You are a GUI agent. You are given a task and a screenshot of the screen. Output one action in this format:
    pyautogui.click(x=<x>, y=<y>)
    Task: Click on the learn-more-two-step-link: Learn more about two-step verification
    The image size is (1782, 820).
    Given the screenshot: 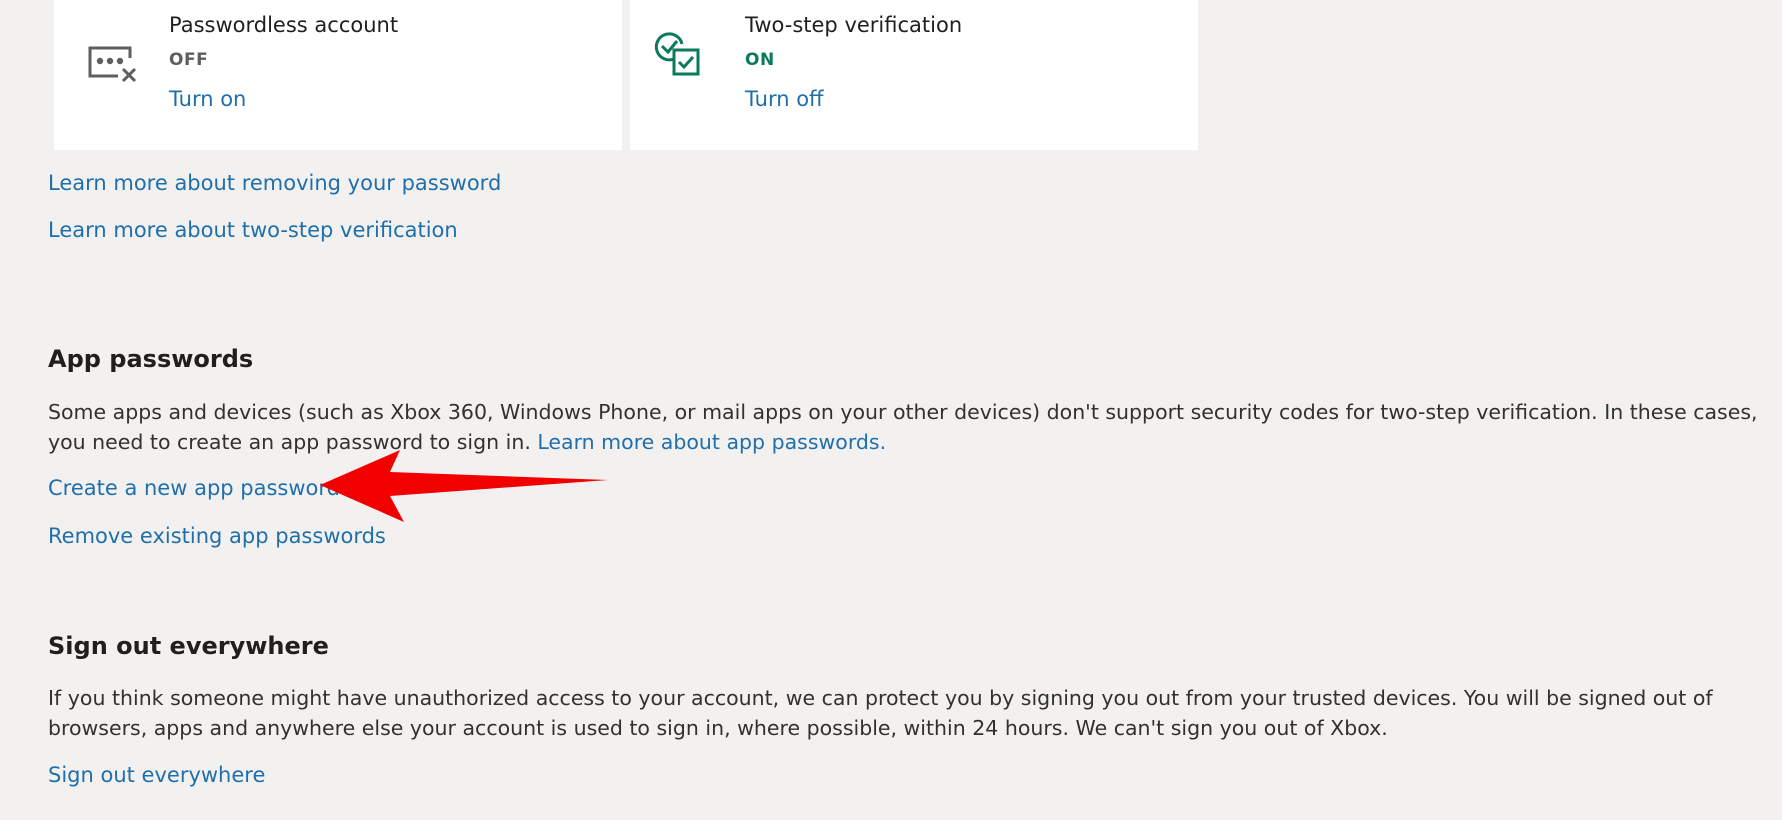 What is the action you would take?
    pyautogui.click(x=253, y=230)
    